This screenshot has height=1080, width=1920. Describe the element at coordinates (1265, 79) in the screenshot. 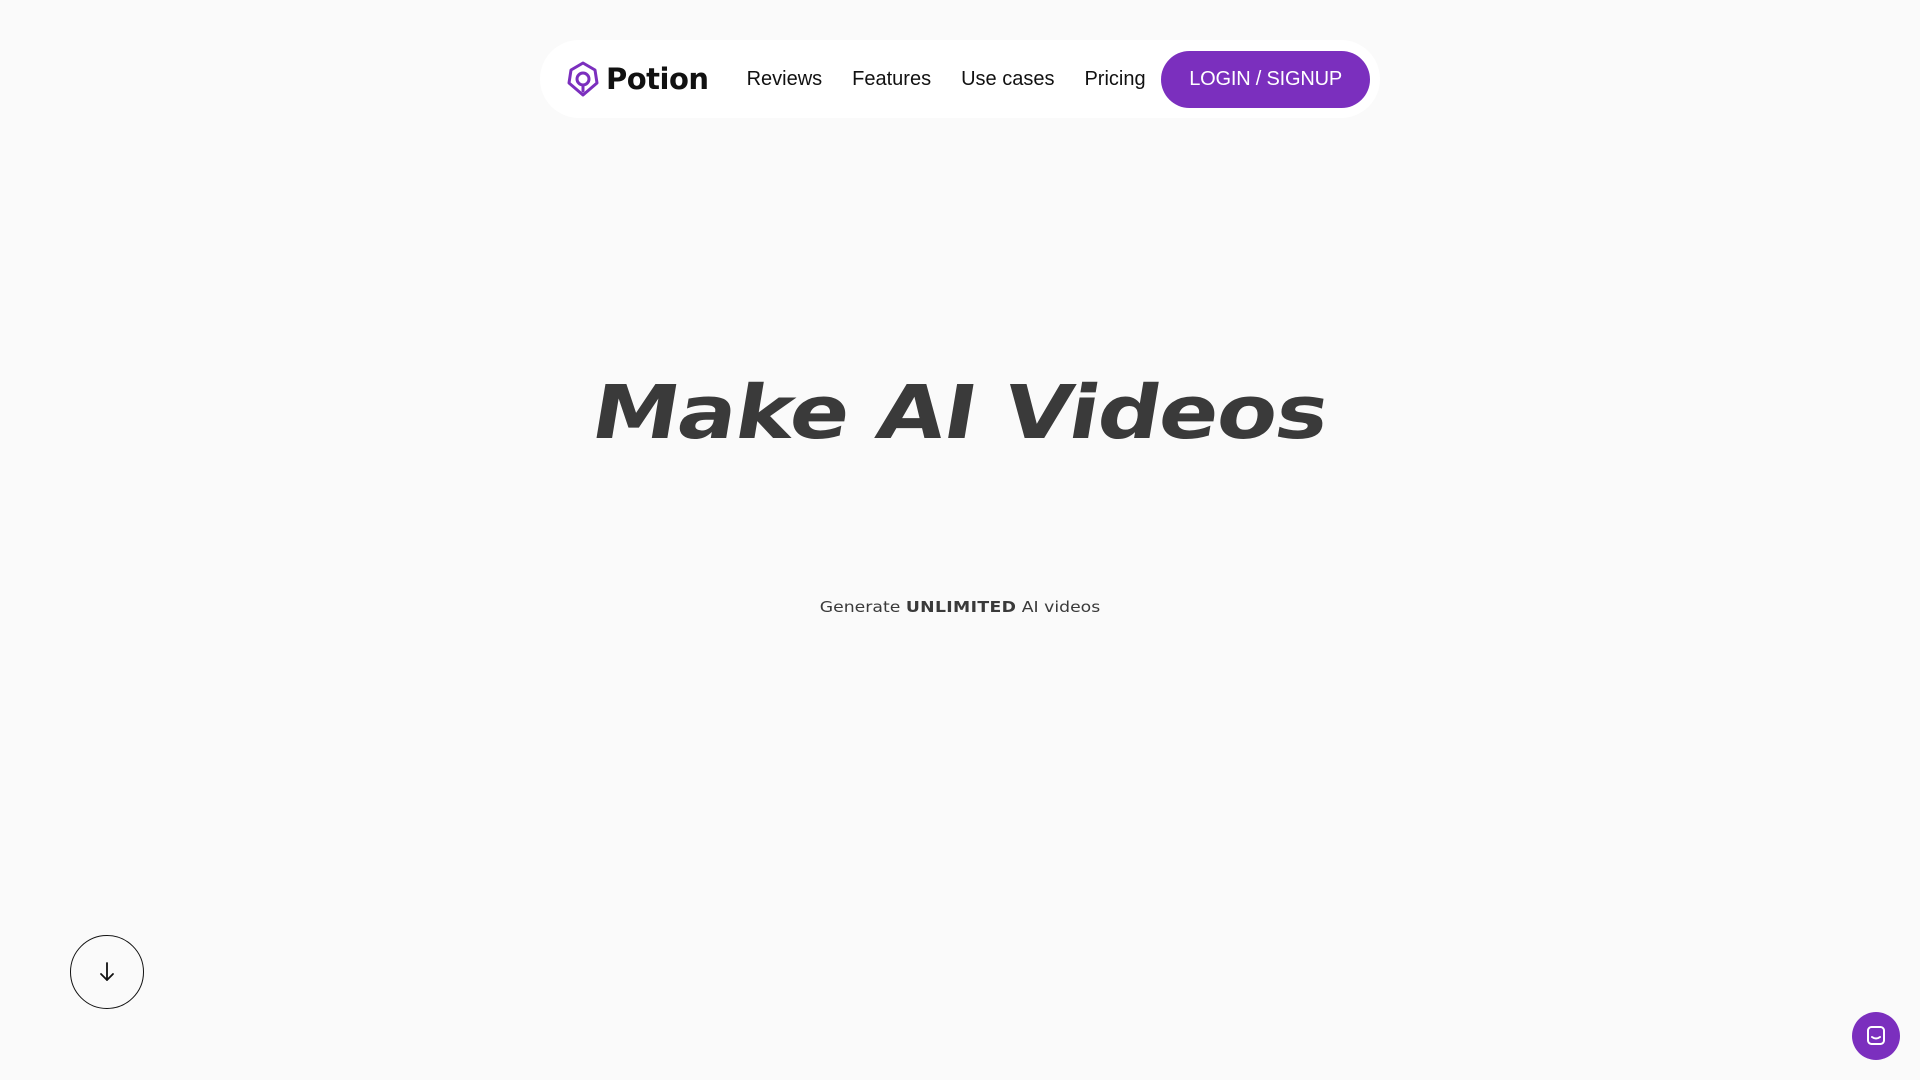

I see `login-signup-button: LOGIN / SIGNUP` at that location.